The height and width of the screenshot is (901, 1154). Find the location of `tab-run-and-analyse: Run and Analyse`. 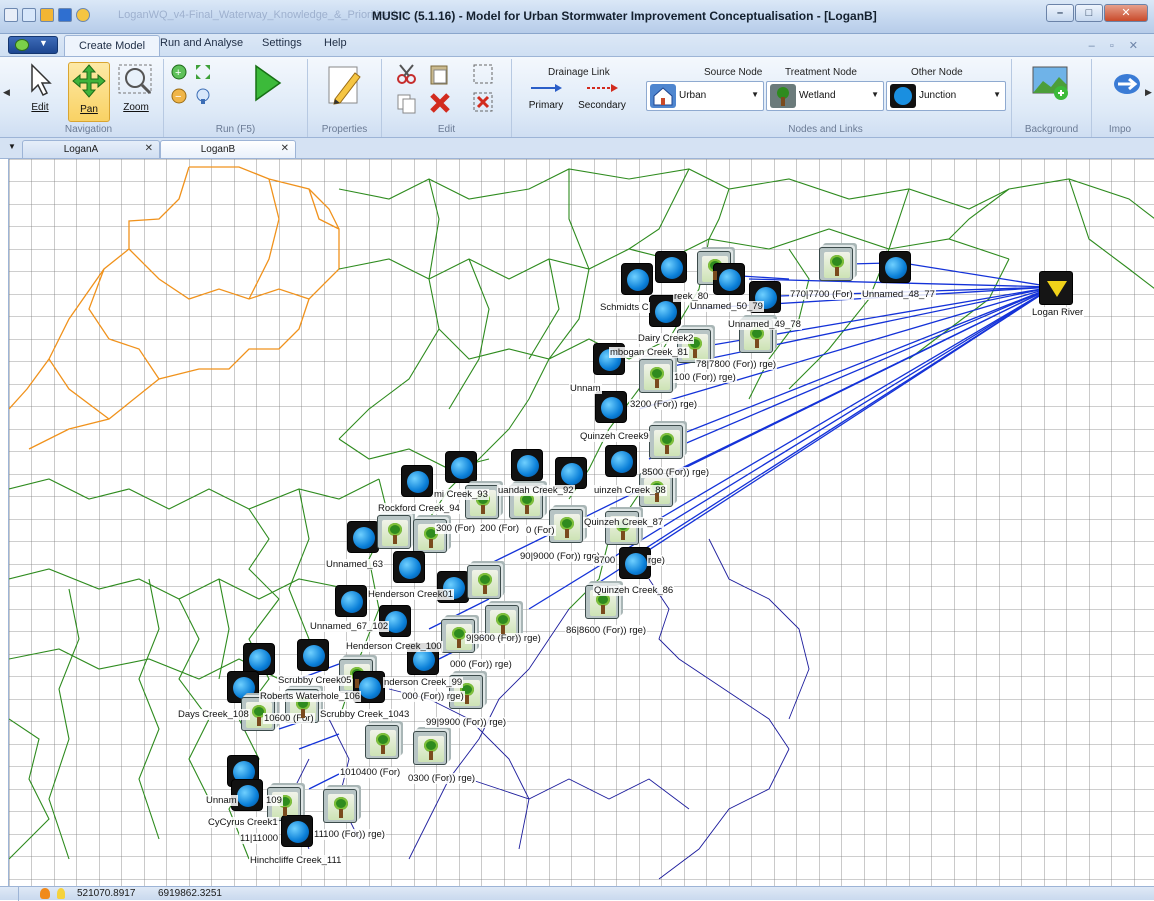

tab-run-and-analyse: Run and Analyse is located at coordinates (201, 43).